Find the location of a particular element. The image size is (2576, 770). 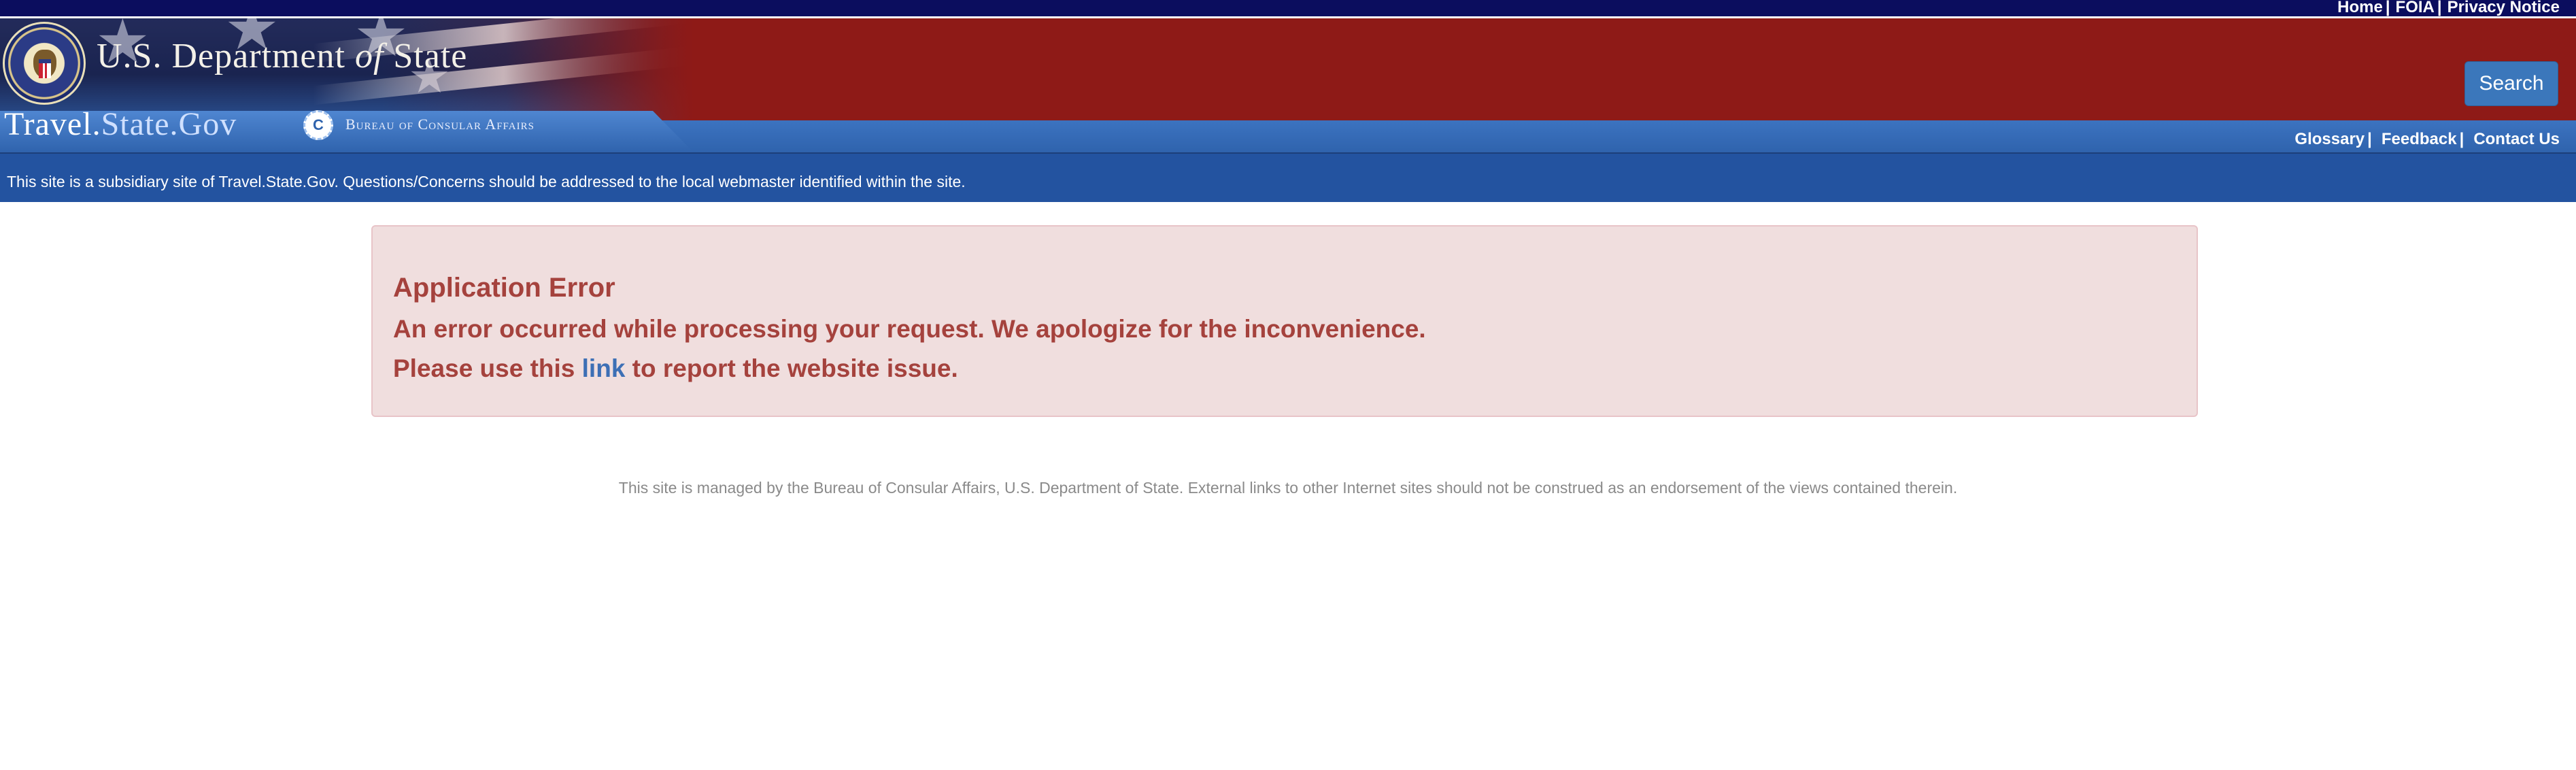

sub-nav-links: Glossary | Feedback | Contact Us is located at coordinates (2427, 139).